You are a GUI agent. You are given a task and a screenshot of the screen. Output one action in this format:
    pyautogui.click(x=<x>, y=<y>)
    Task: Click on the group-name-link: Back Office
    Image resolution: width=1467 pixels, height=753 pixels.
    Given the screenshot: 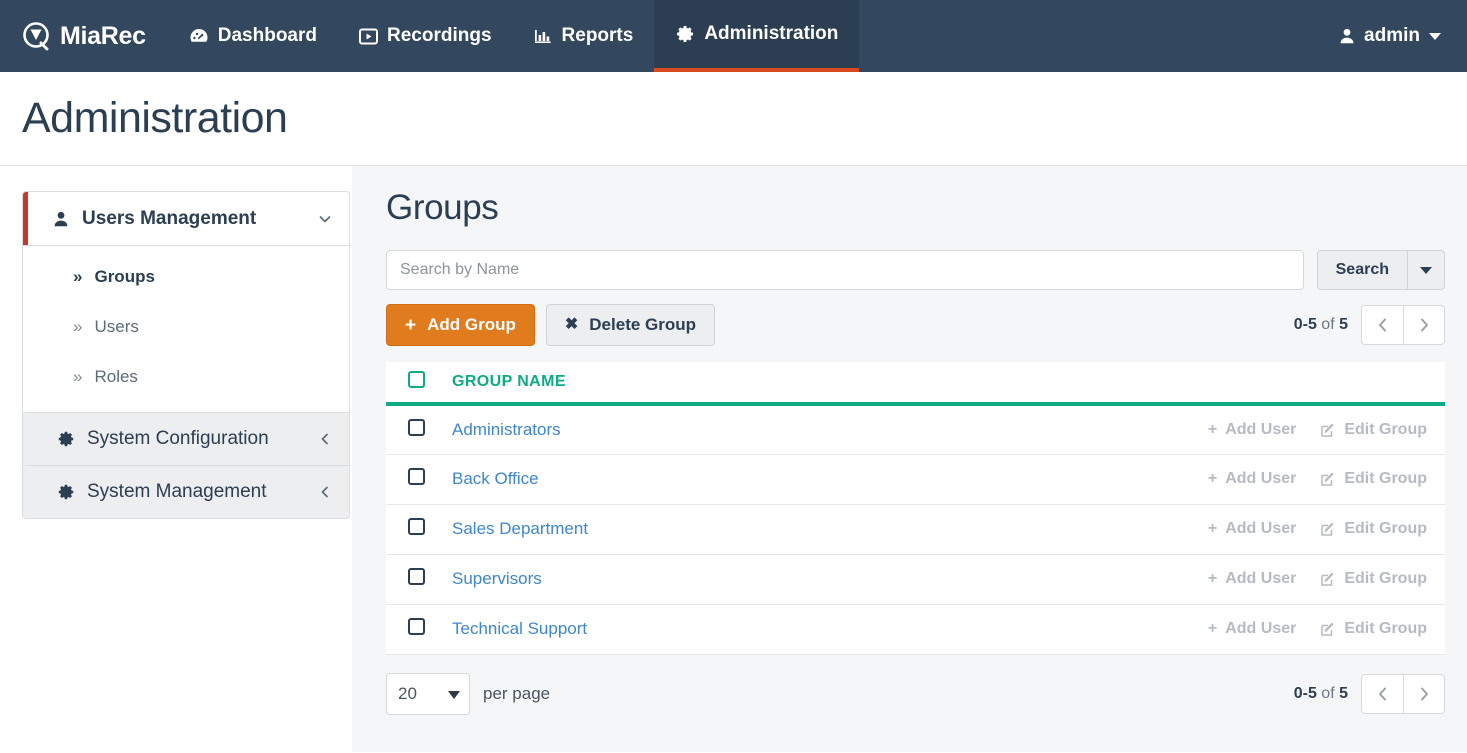 What is the action you would take?
    pyautogui.click(x=495, y=478)
    